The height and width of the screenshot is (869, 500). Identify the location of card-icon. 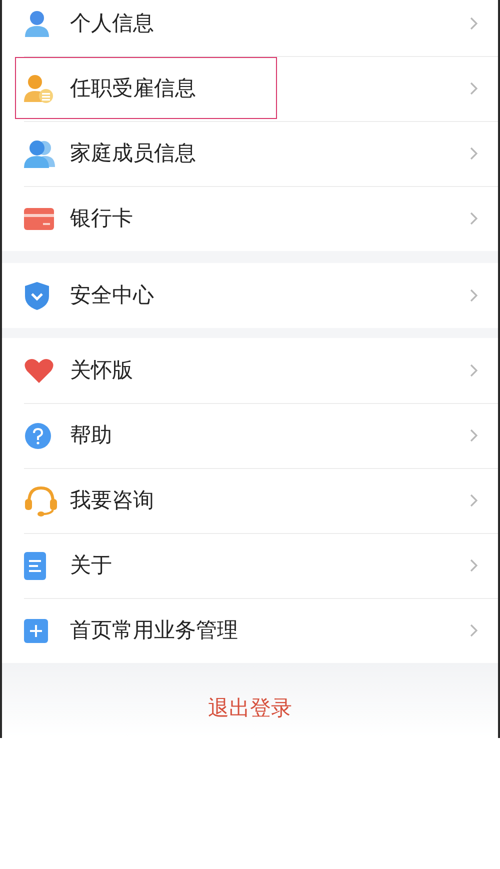
(39, 219).